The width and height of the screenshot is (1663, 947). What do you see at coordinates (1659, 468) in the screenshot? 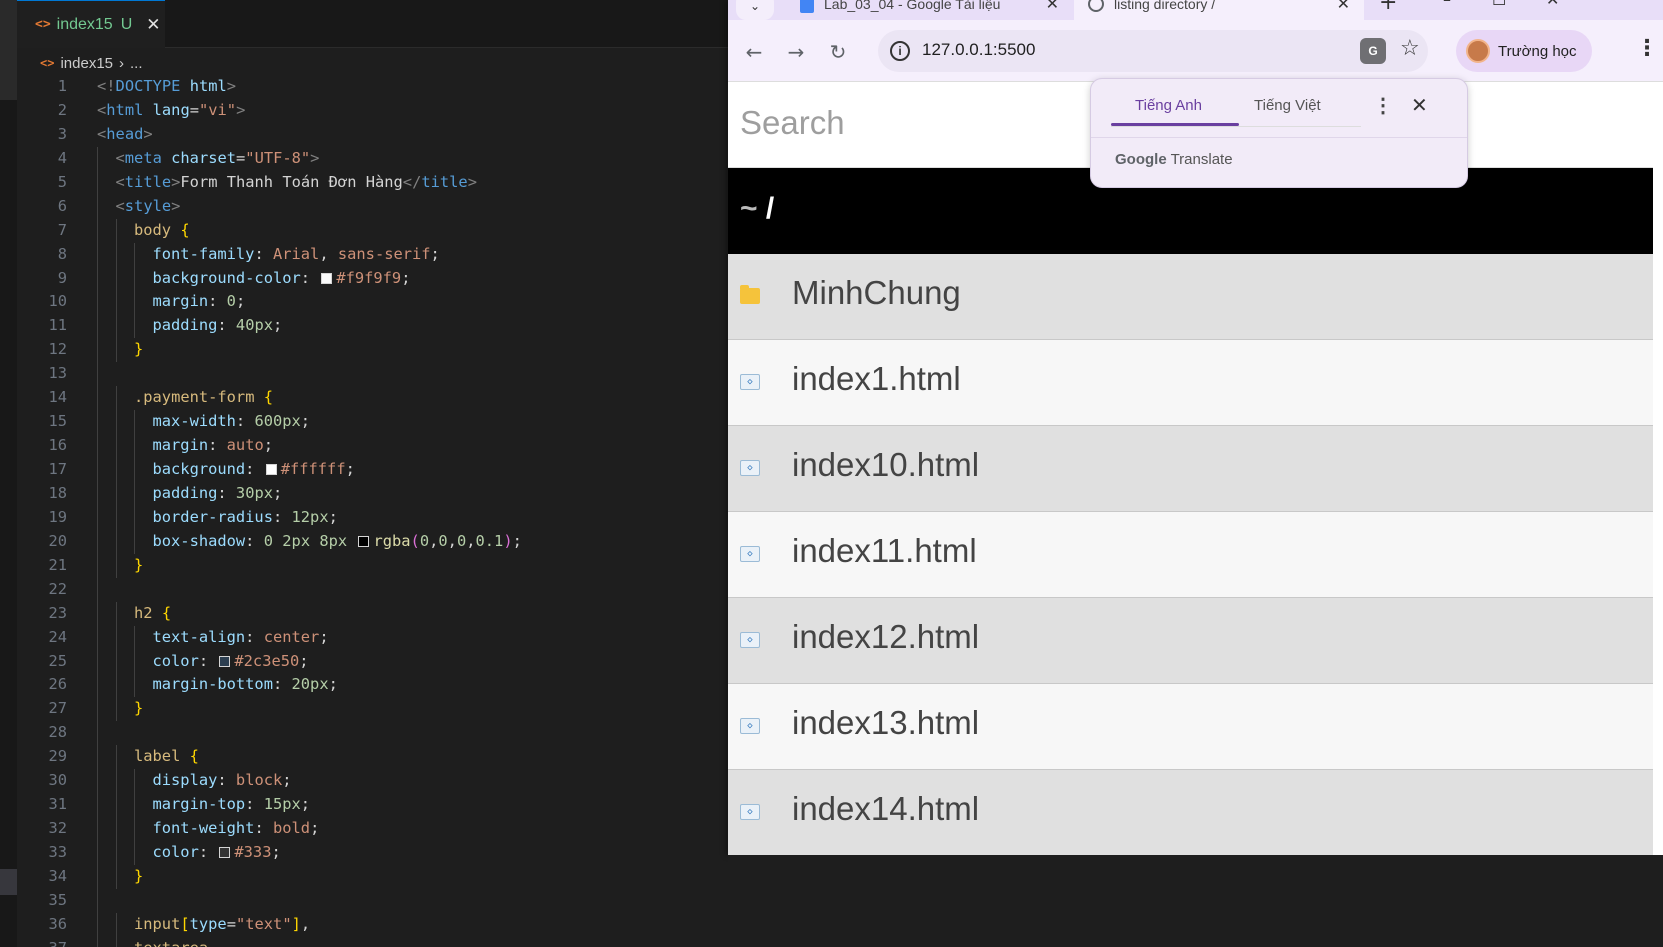
I see `scrollbar` at bounding box center [1659, 468].